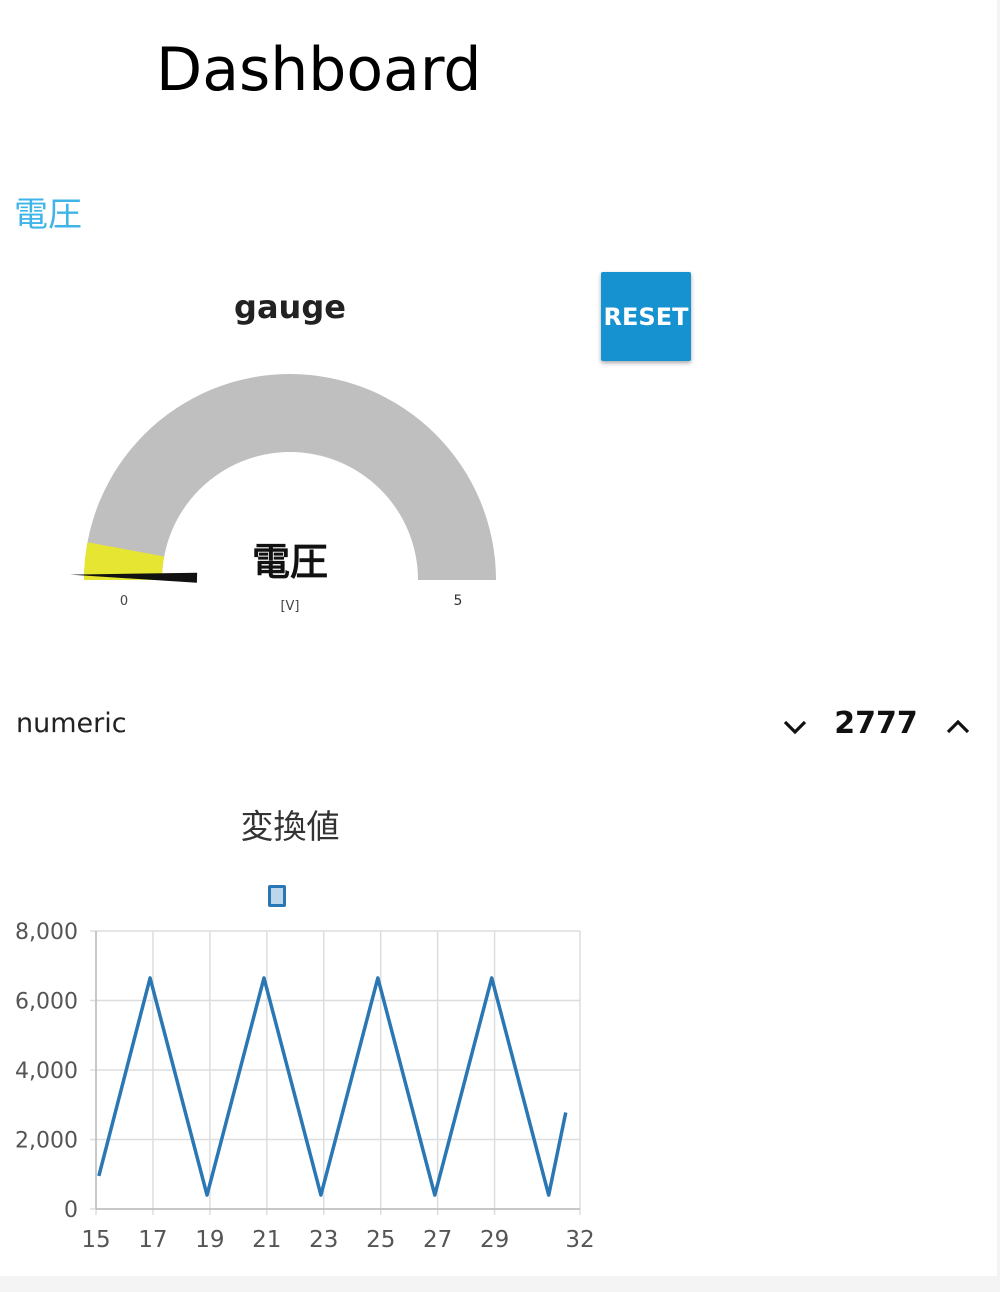 Image resolution: width=1000 pixels, height=1292 pixels. What do you see at coordinates (458, 601) in the screenshot?
I see `gauge-max-label: 5` at bounding box center [458, 601].